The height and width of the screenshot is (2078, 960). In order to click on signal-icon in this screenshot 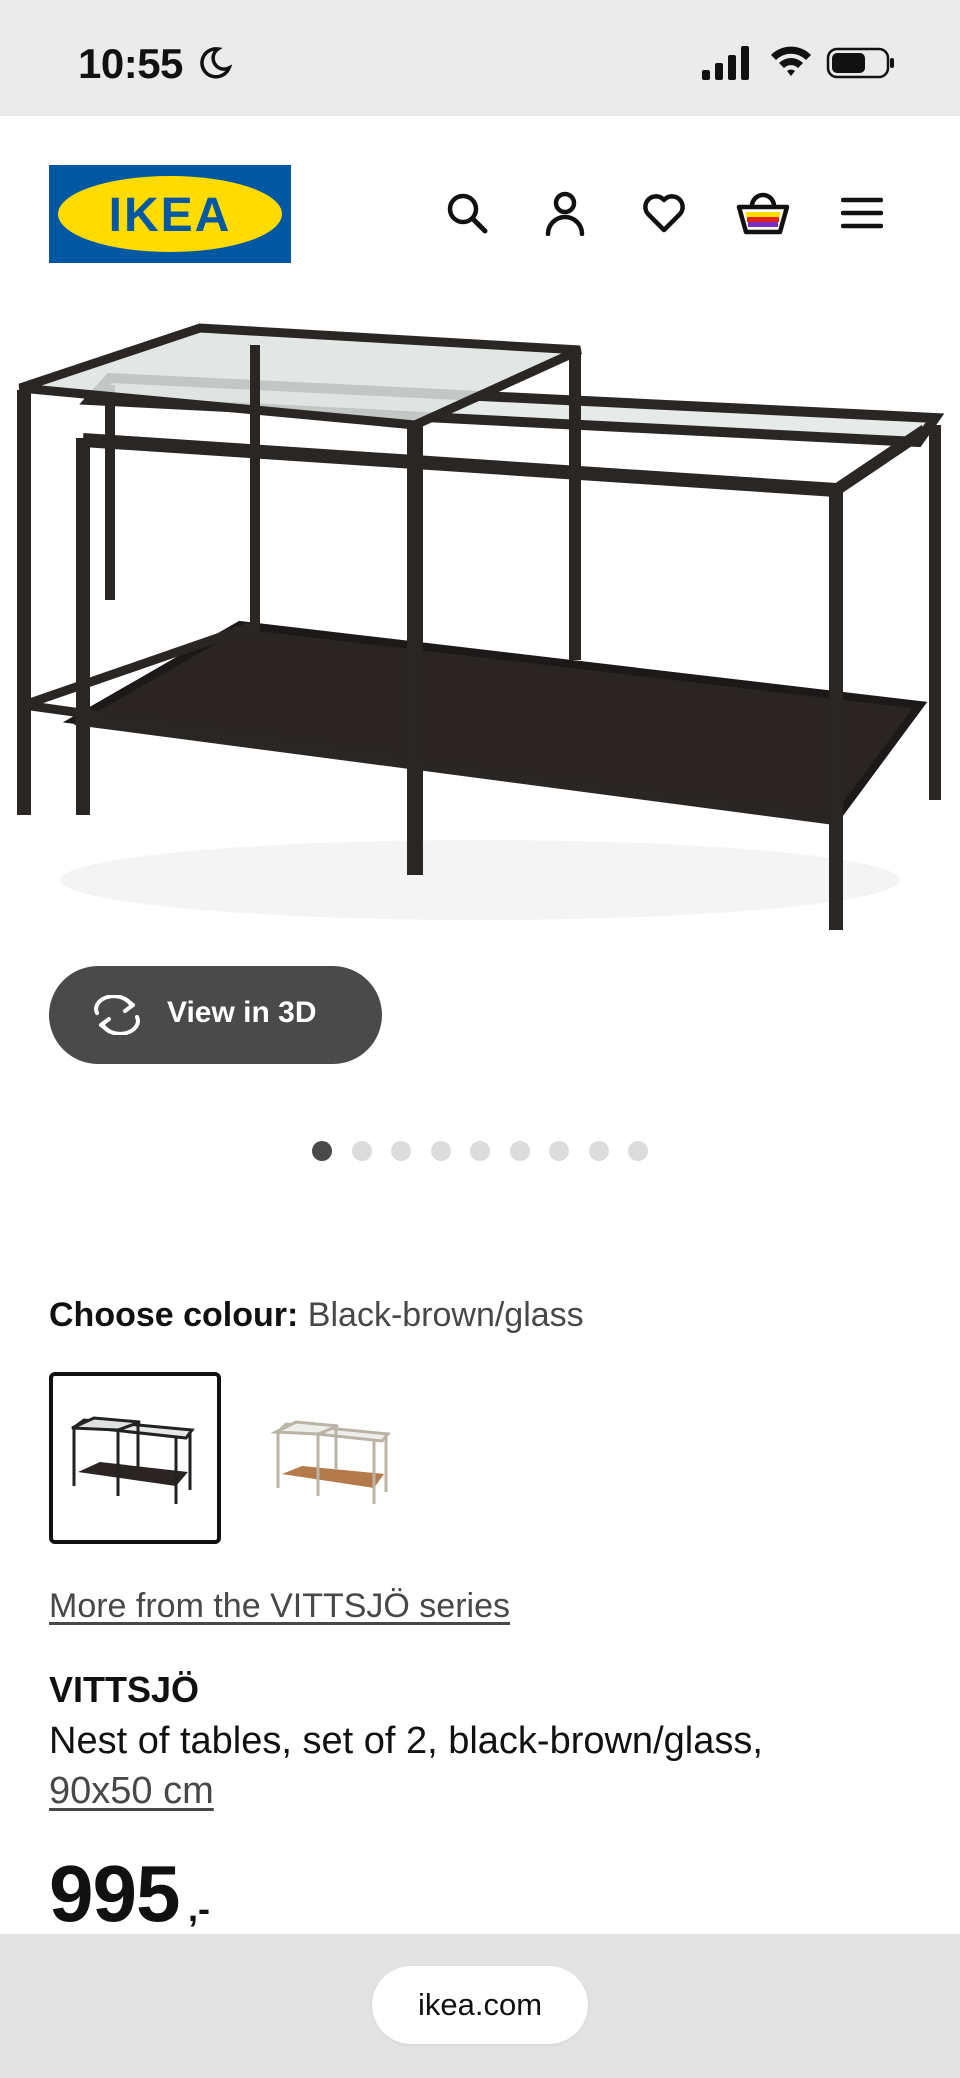, I will do `click(725, 63)`.